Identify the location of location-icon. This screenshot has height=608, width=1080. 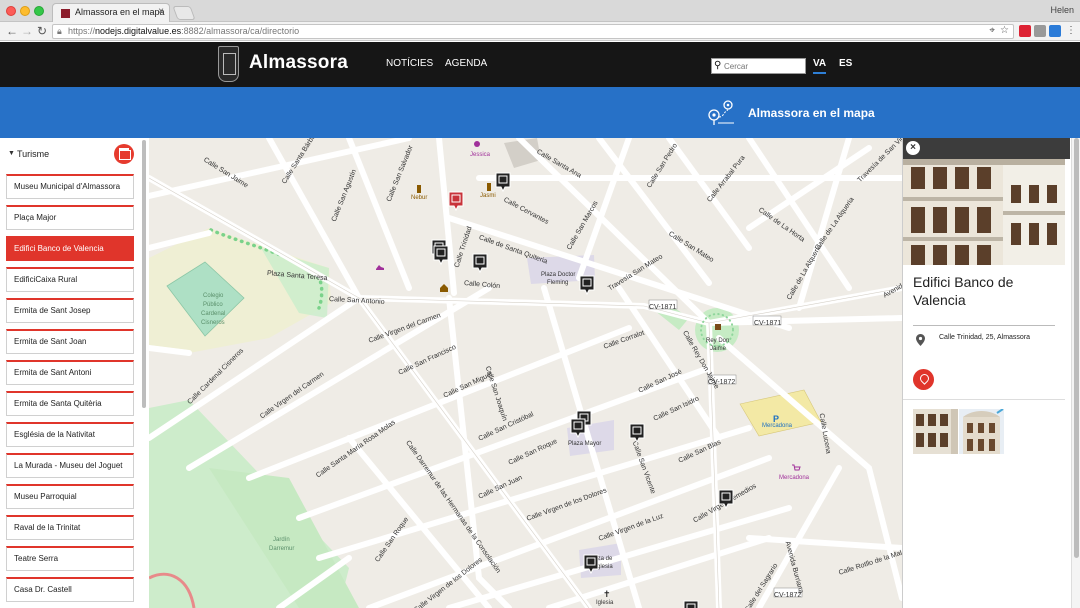
(920, 341).